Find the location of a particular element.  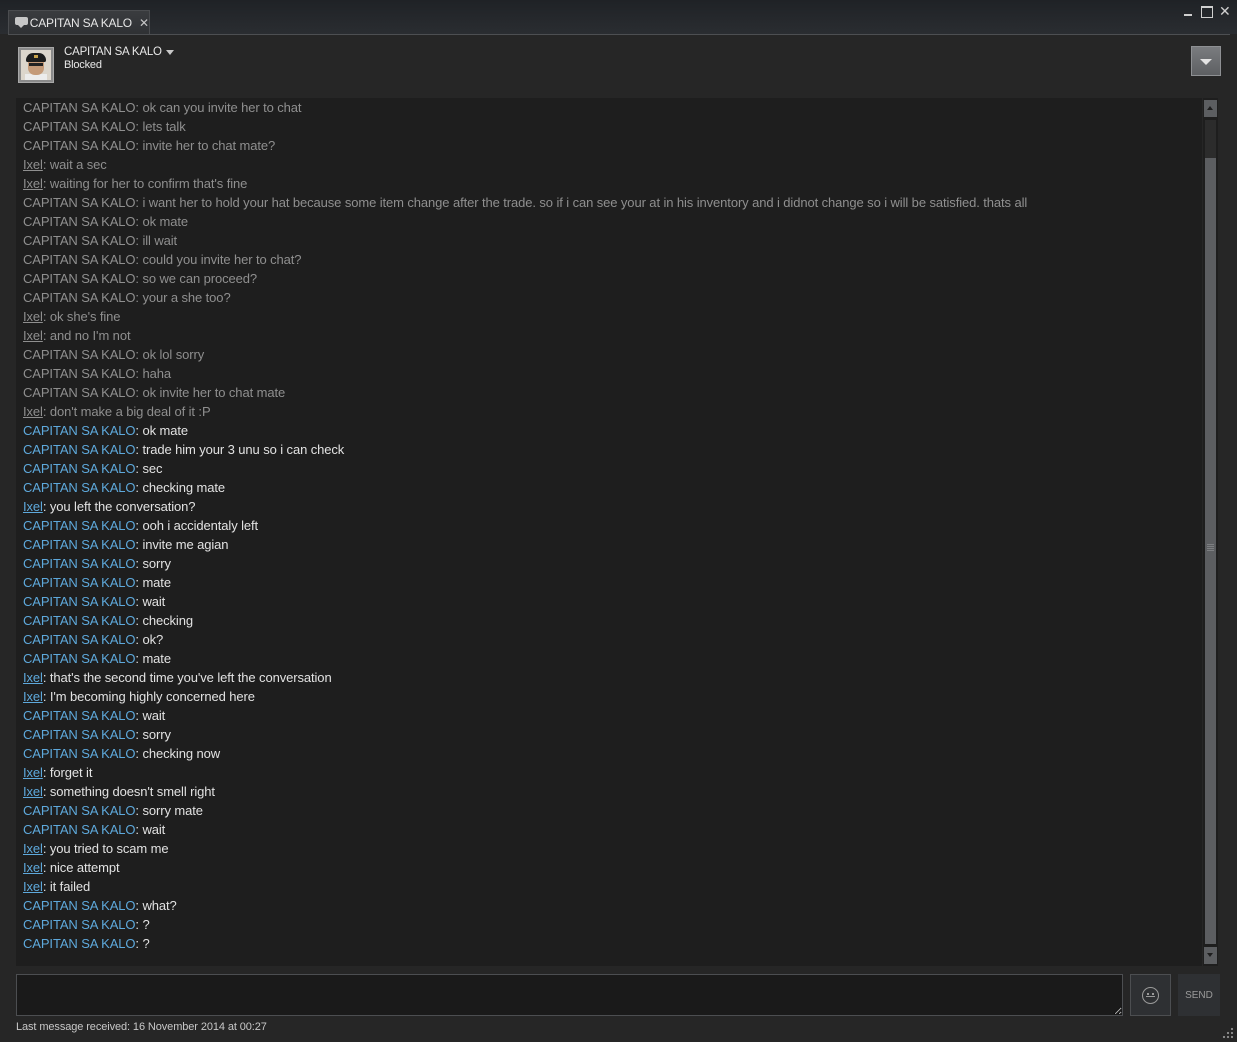

chat-message: CAPITAN SA KALO: checking is located at coordinates (108, 620).